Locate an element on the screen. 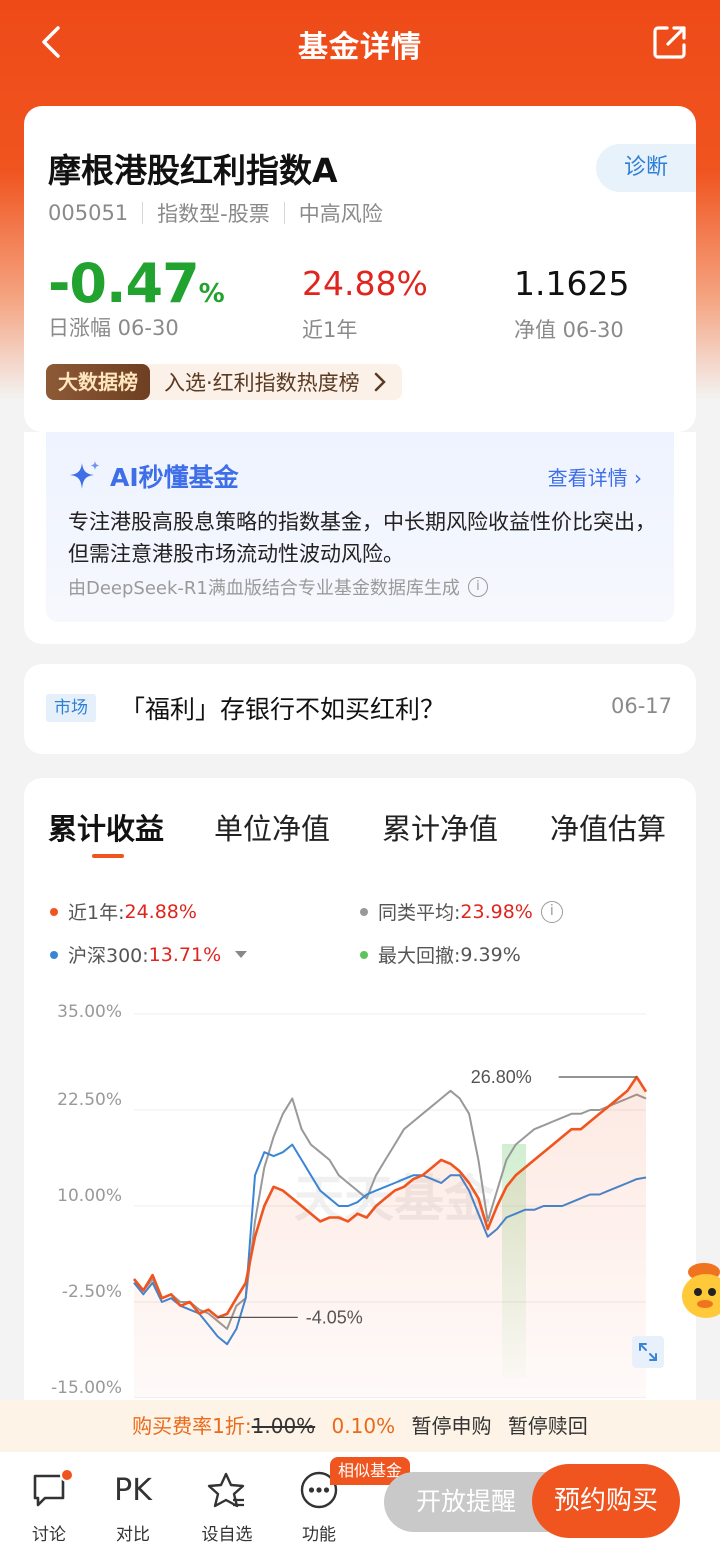 The width and height of the screenshot is (720, 1550). discuss-button: 讨论 is located at coordinates (49, 1506).